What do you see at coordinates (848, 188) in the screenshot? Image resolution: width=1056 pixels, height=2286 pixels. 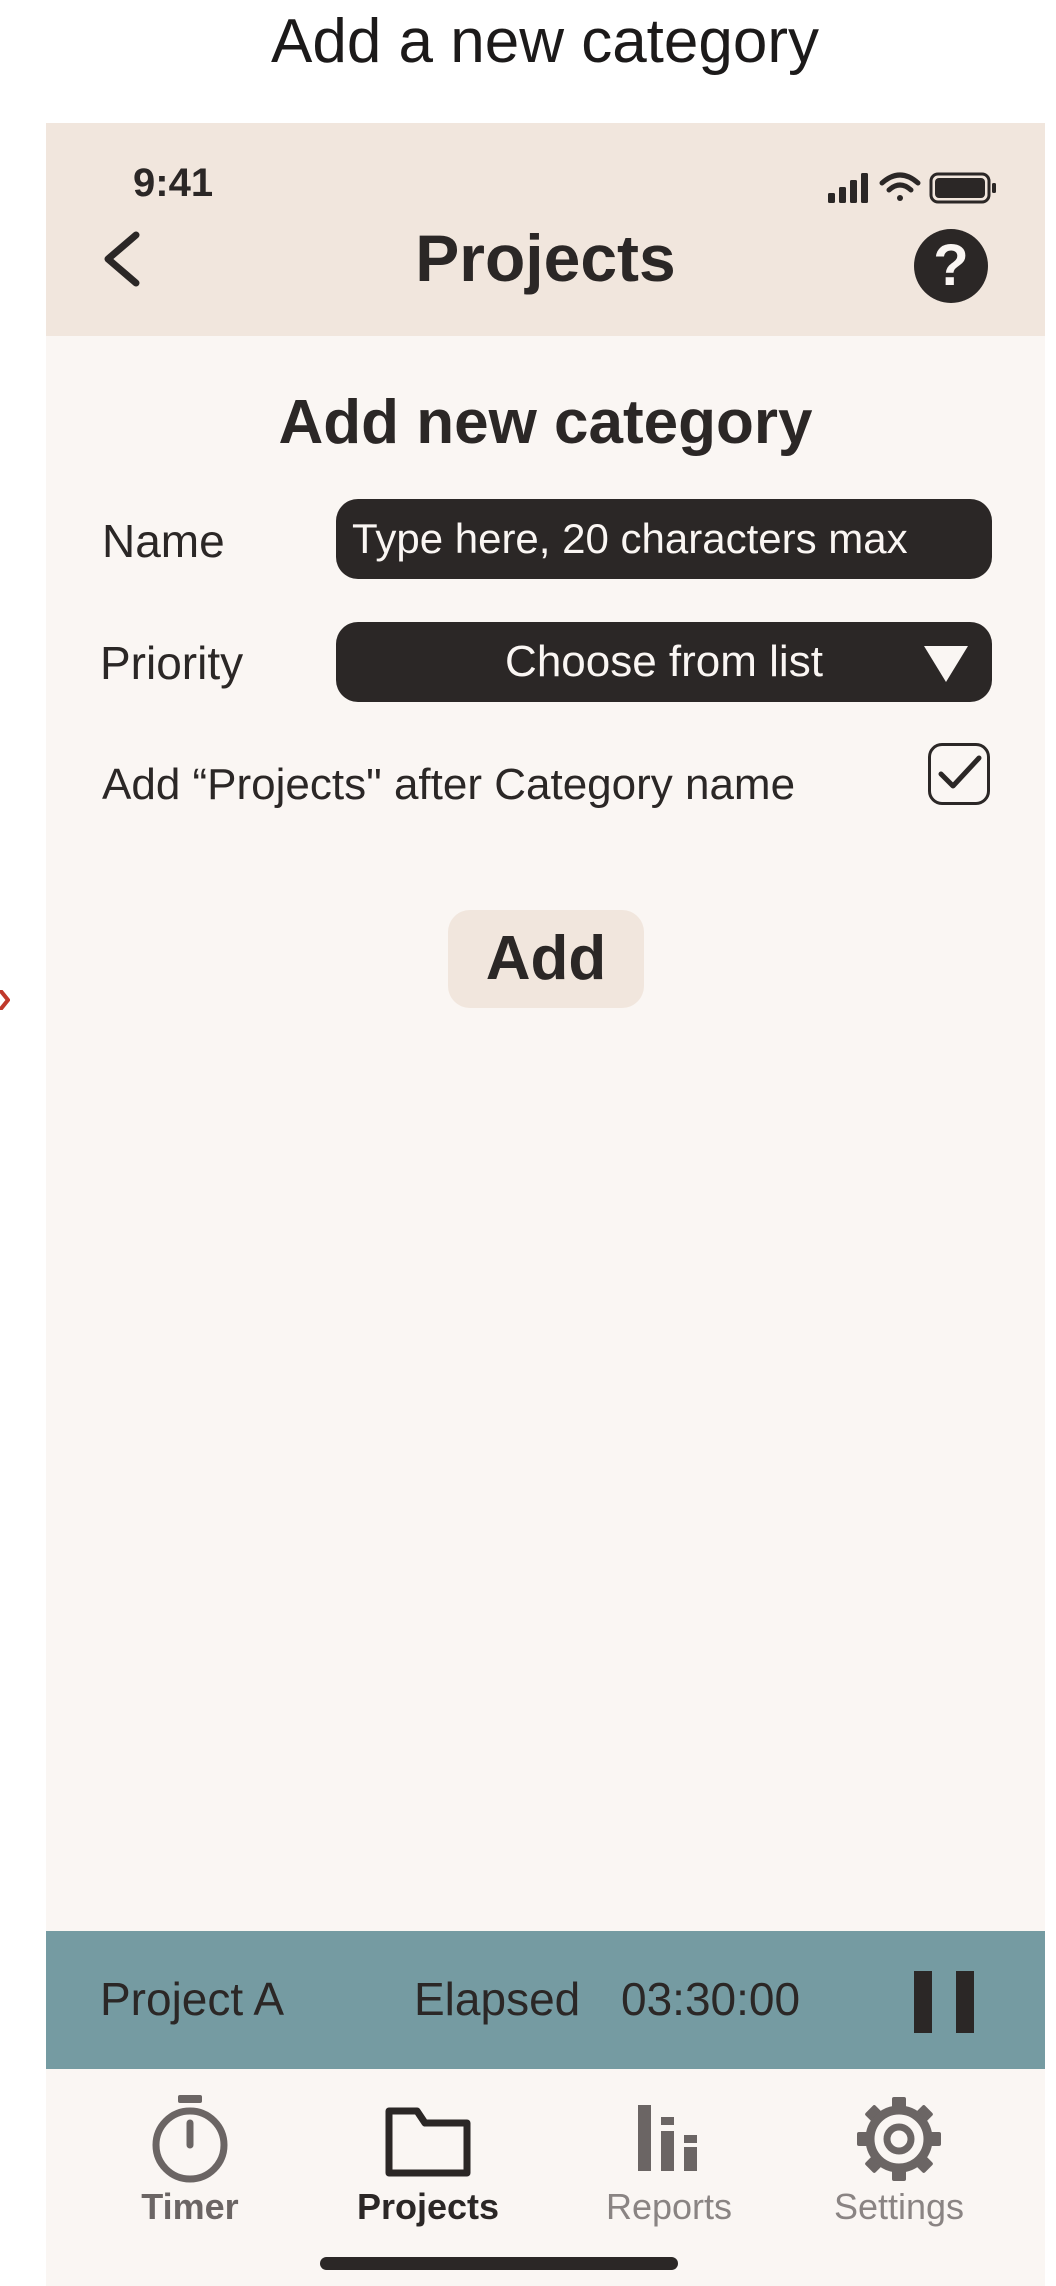 I see `cellular-signal-icon` at bounding box center [848, 188].